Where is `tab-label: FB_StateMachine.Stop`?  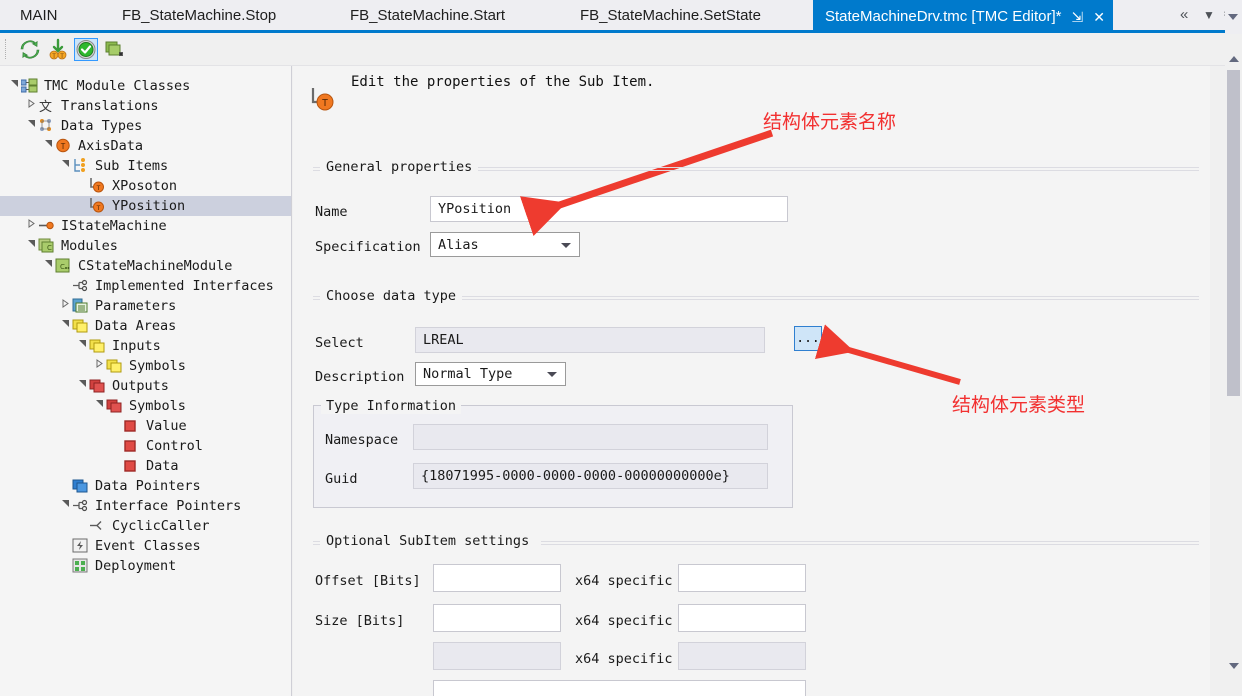
tab-label: FB_StateMachine.Stop is located at coordinates (199, 15).